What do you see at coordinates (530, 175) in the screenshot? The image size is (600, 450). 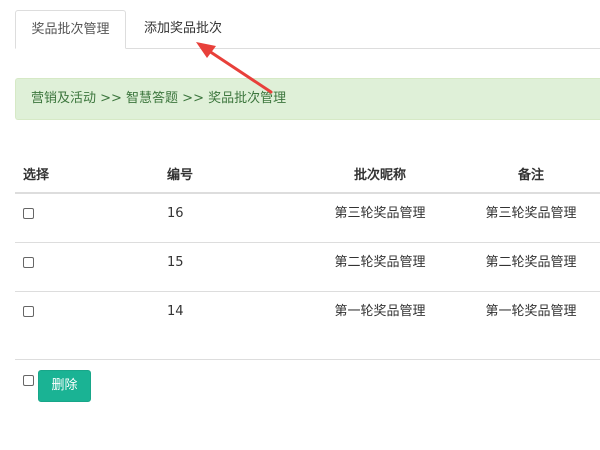 I see `header-note: 备注` at bounding box center [530, 175].